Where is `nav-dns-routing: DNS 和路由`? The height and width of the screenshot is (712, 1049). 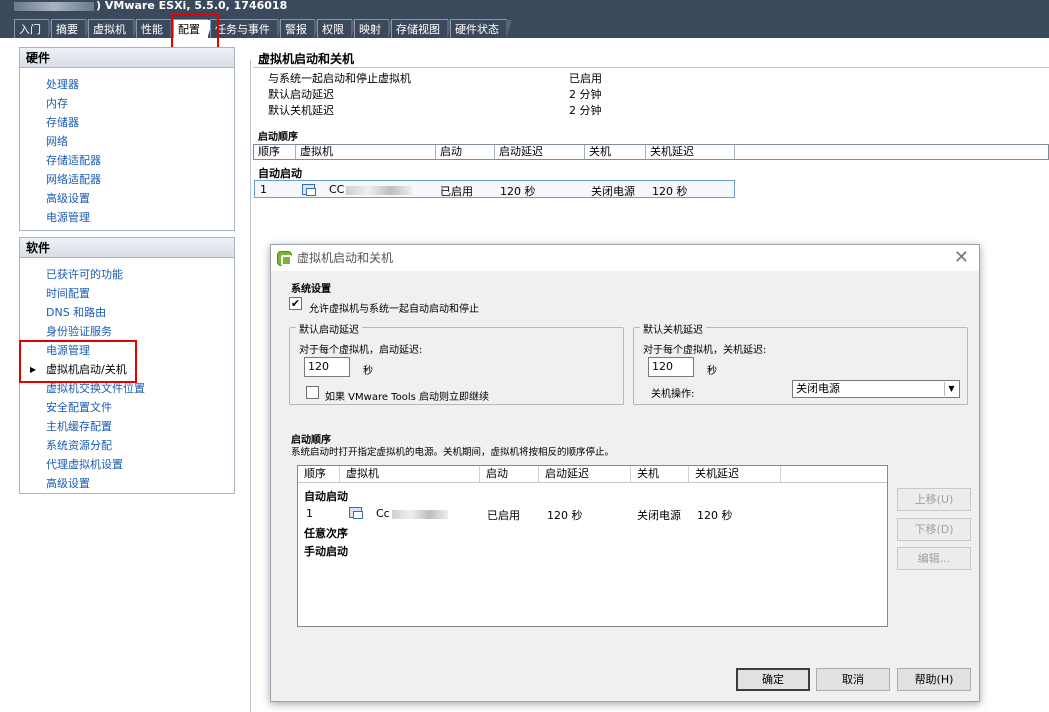 nav-dns-routing: DNS 和路由 is located at coordinates (127, 312).